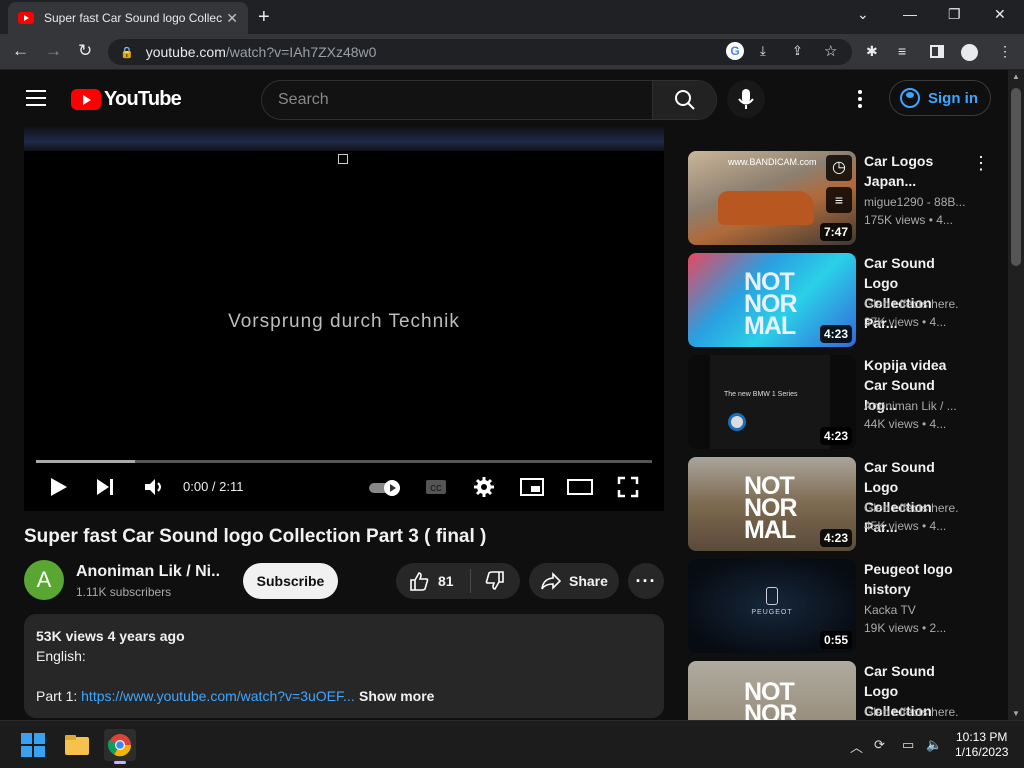  Describe the element at coordinates (185, 52) in the screenshot. I see `url-host: youtube.com` at that location.